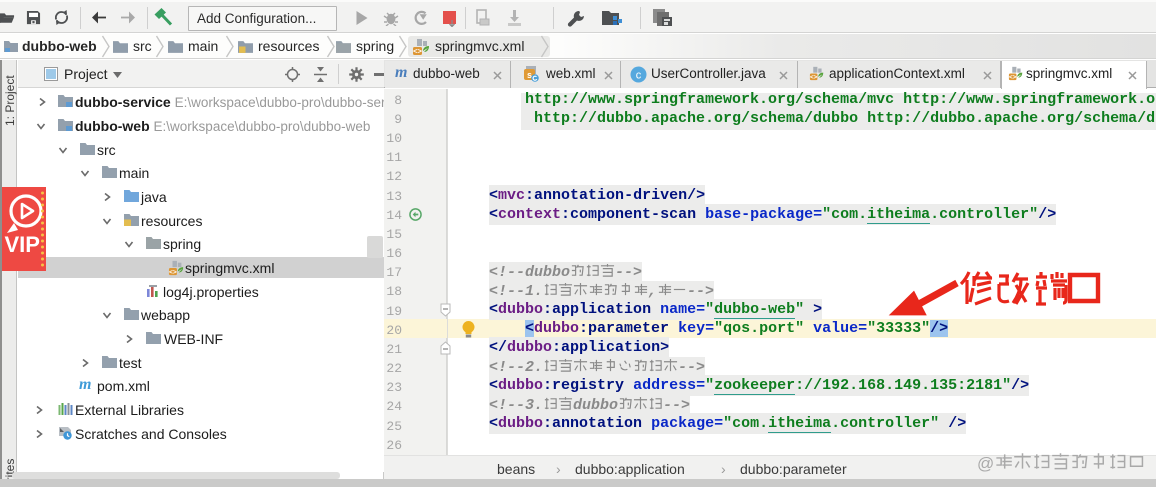  Describe the element at coordinates (22, 244) in the screenshot. I see `svg-text: VIP` at that location.